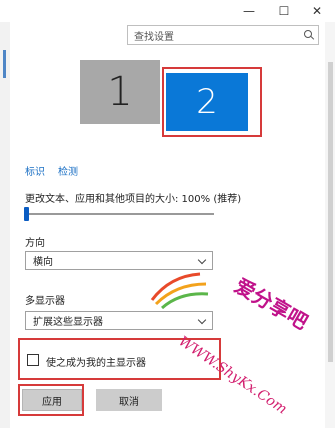 This screenshot has width=335, height=428. Describe the element at coordinates (232, 375) in the screenshot. I see `watermark-url: WWW.ShyKx.Com` at that location.